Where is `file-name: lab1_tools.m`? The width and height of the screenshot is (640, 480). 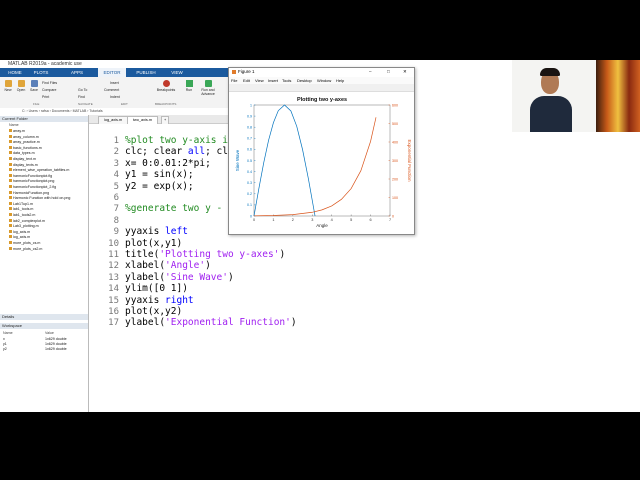
file-name: lab1_tools.m is located at coordinates (23, 209).